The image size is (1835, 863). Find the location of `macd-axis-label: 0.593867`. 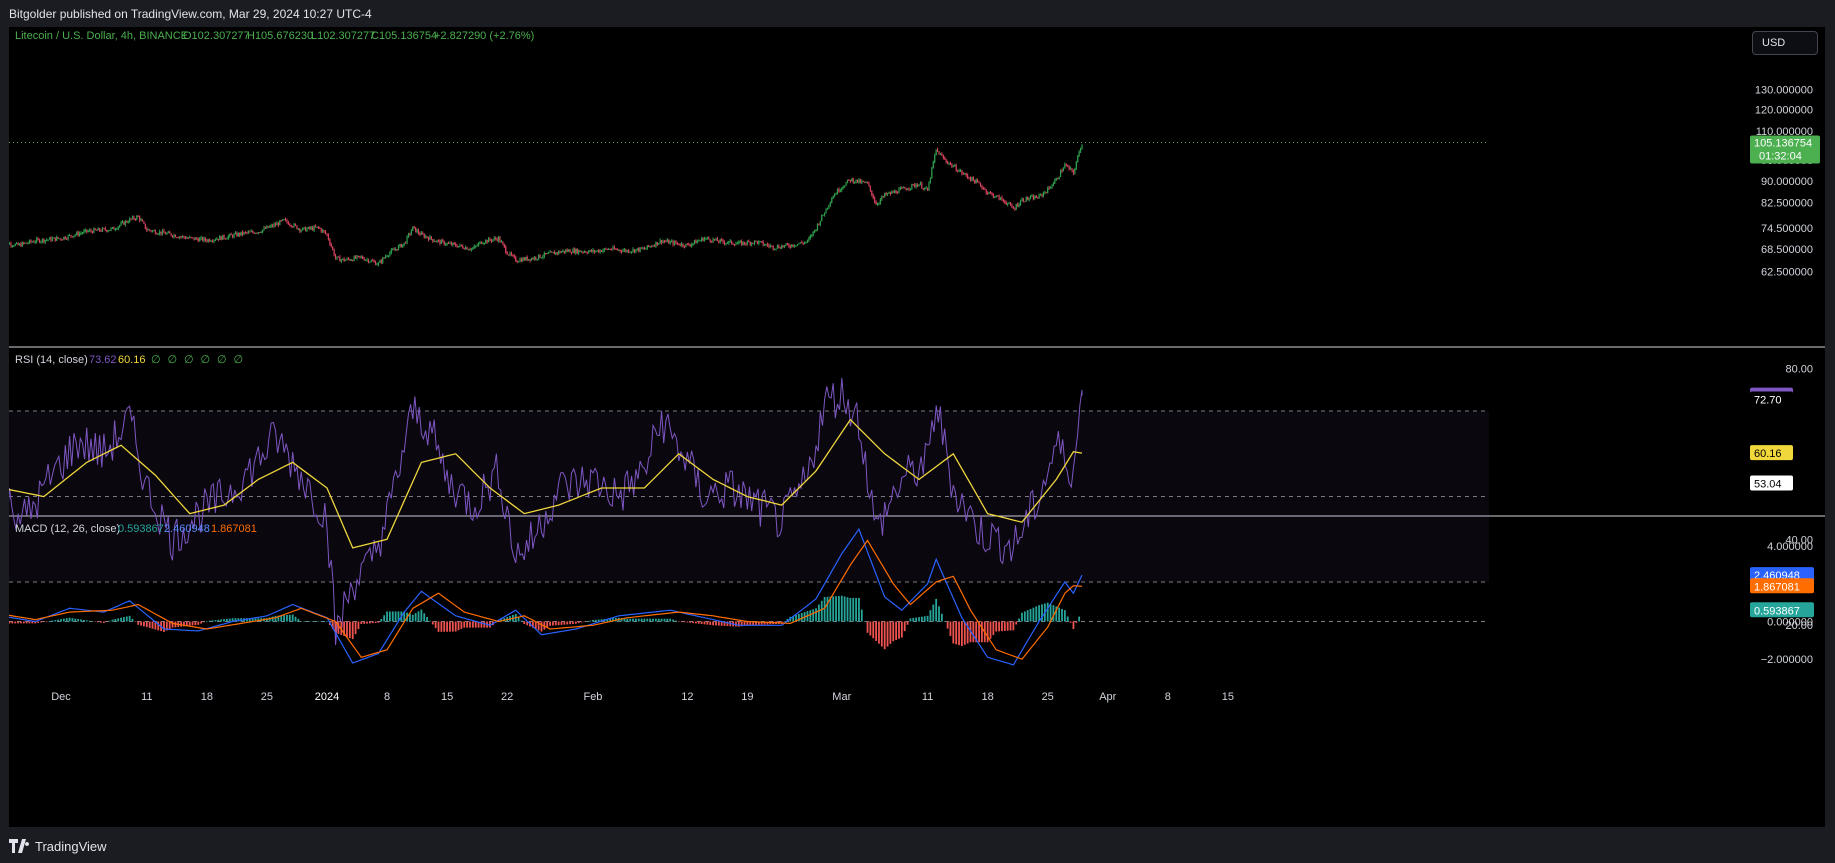

macd-axis-label: 0.593867 is located at coordinates (1777, 611).